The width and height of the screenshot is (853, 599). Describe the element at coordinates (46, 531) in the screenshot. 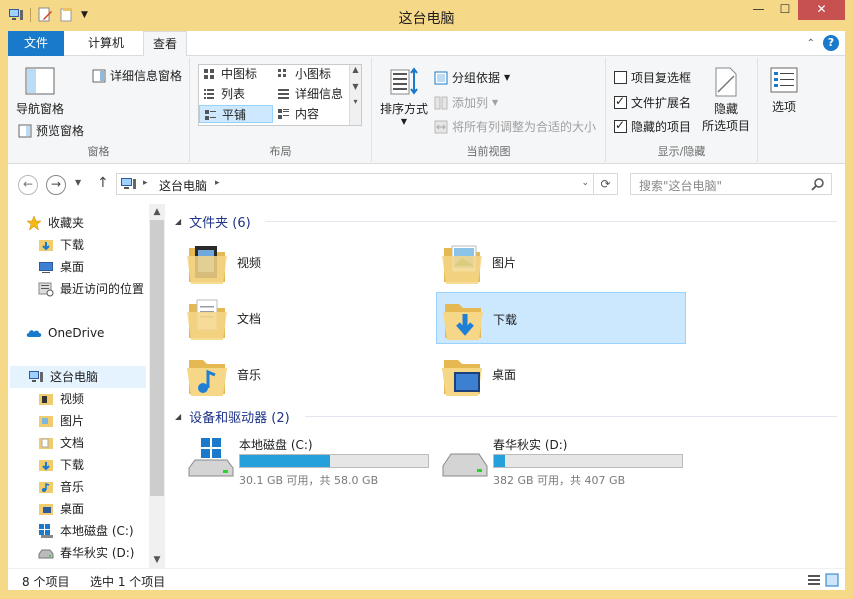

I see `windows-drive-icon` at that location.